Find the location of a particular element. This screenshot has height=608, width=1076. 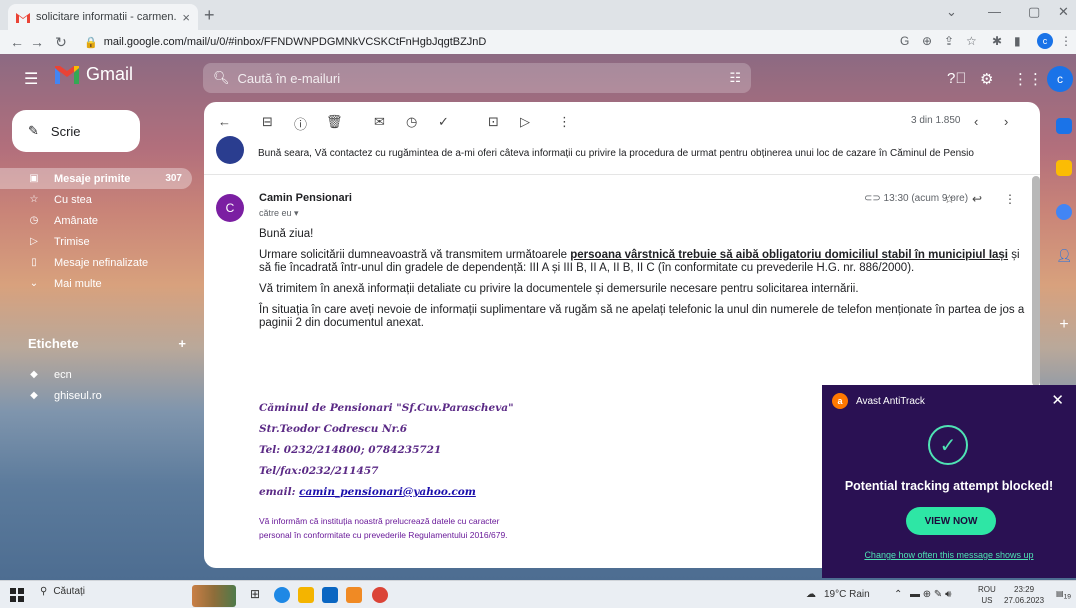

add-task-icon: ✓ is located at coordinates (443, 122).